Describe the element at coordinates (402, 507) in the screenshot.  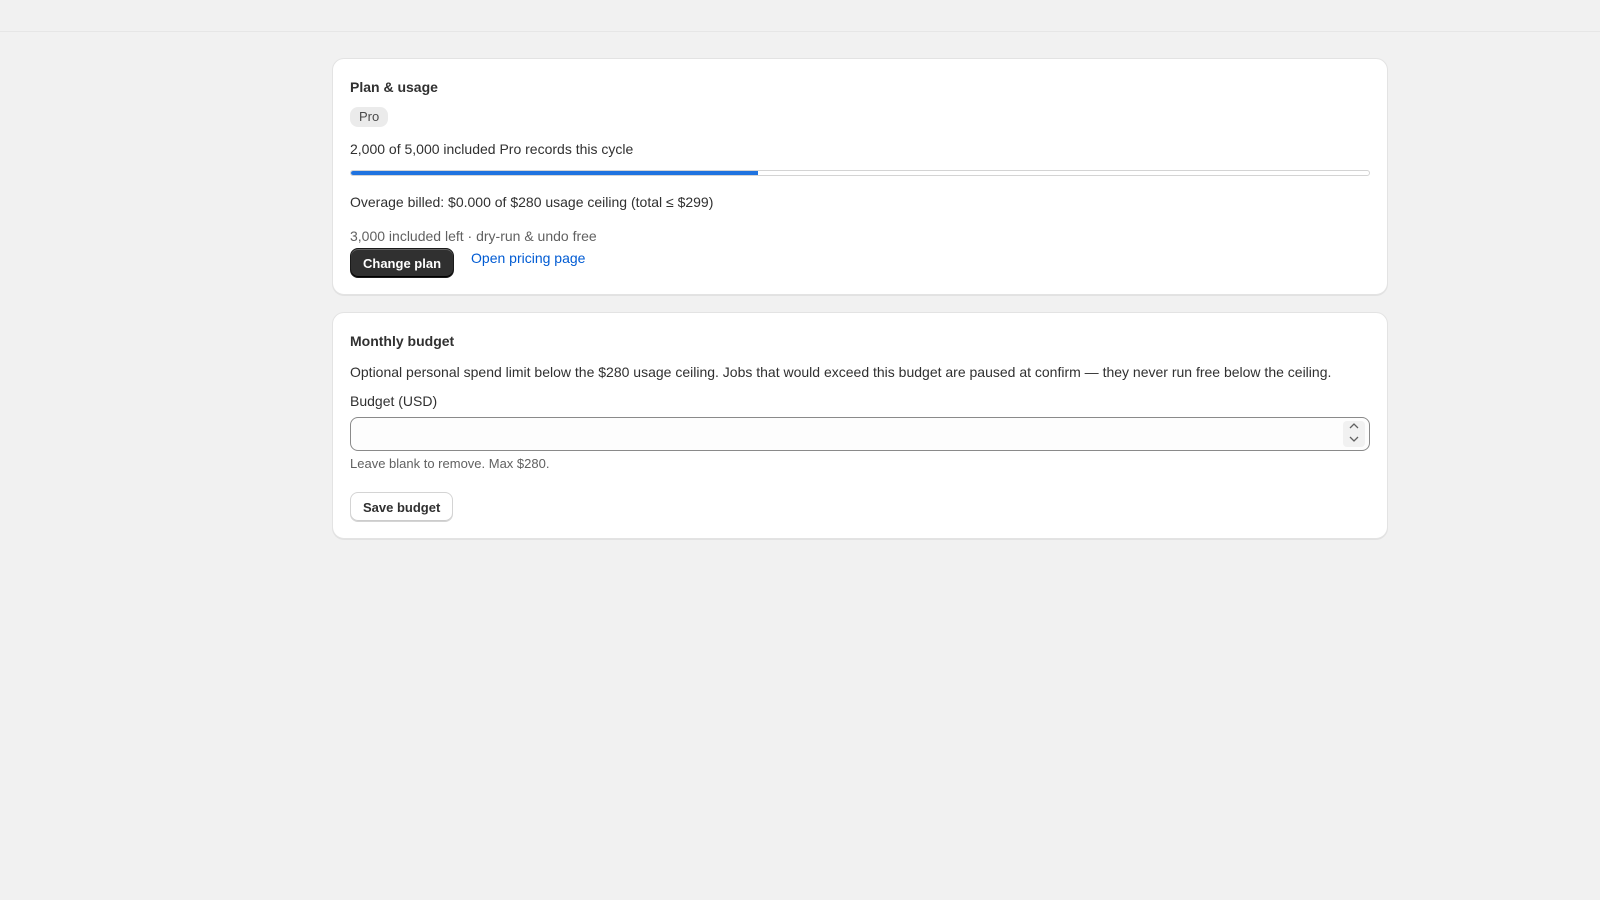
I see `save-budget-button: Save budget` at that location.